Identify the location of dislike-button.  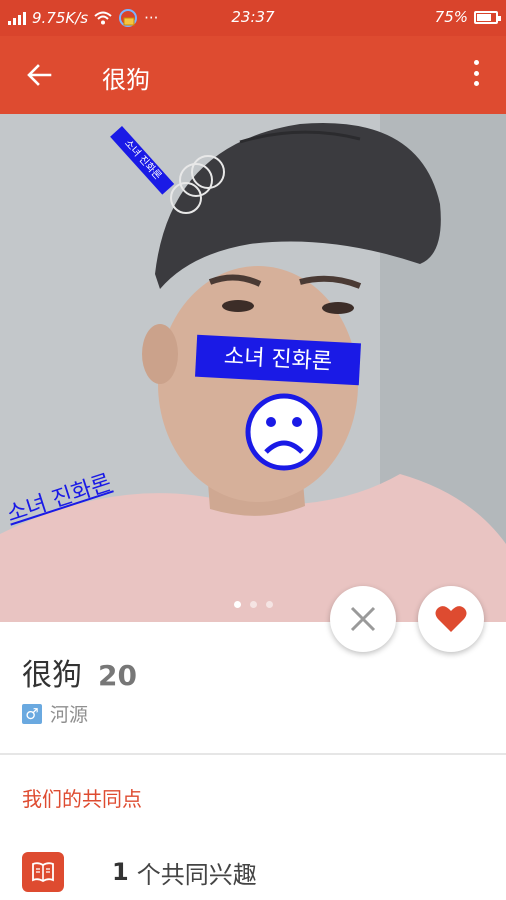
(363, 619).